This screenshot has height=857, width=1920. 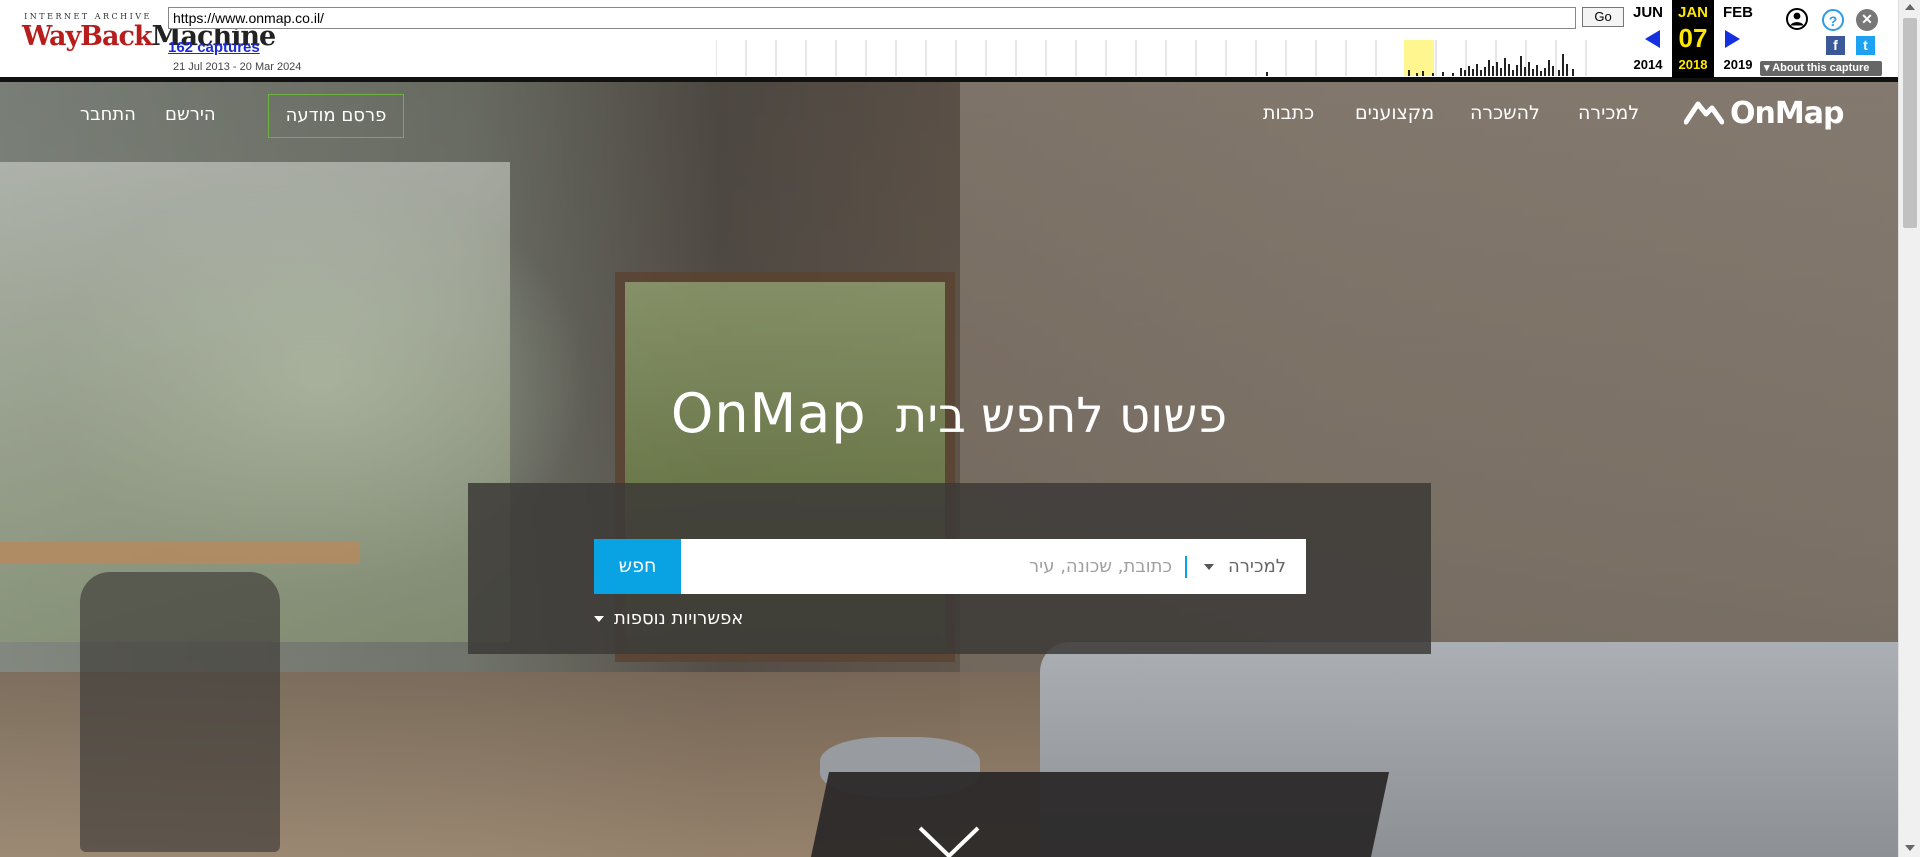 I want to click on wayback-current-year: 2018, so click(x=1693, y=64).